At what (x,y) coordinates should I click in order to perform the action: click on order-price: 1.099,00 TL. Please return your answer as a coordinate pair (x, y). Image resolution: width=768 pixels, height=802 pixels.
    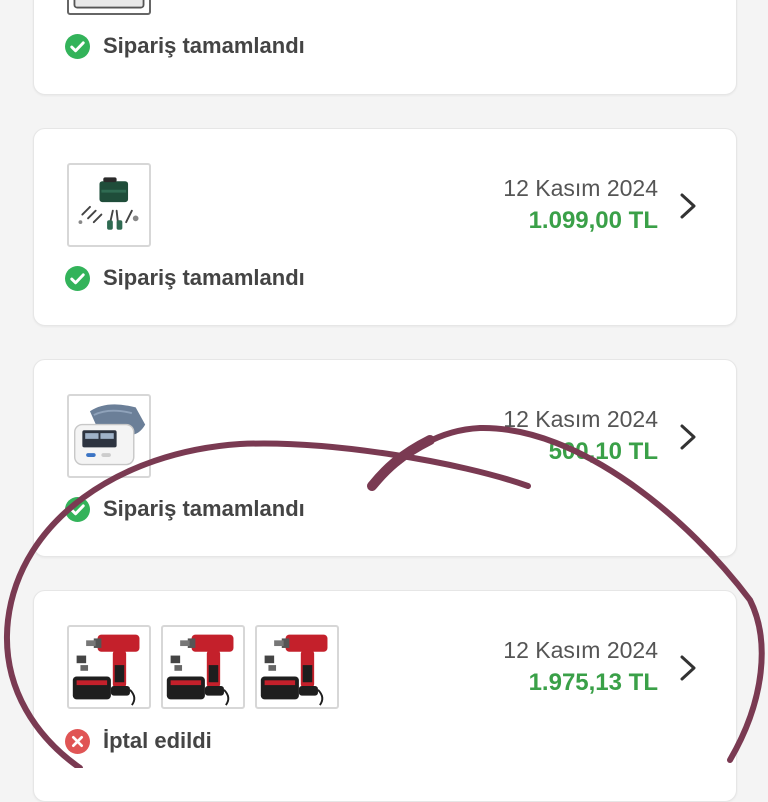
    Looking at the image, I should click on (593, 220).